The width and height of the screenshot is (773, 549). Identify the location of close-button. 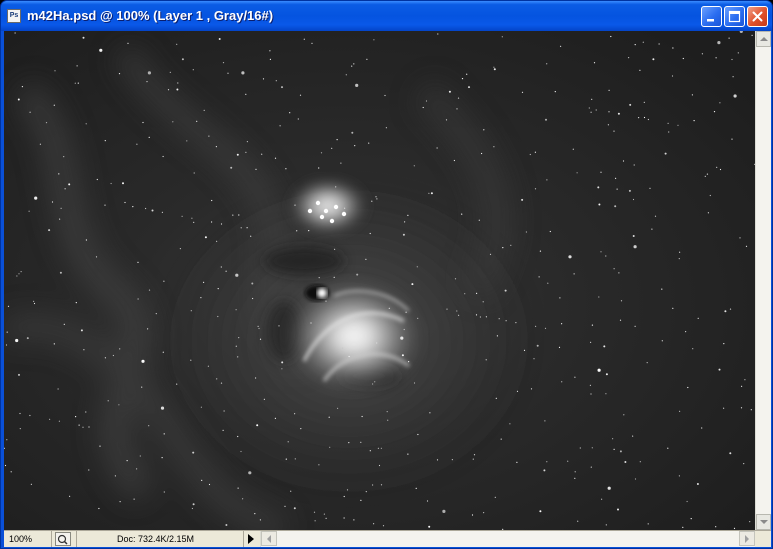
(757, 16).